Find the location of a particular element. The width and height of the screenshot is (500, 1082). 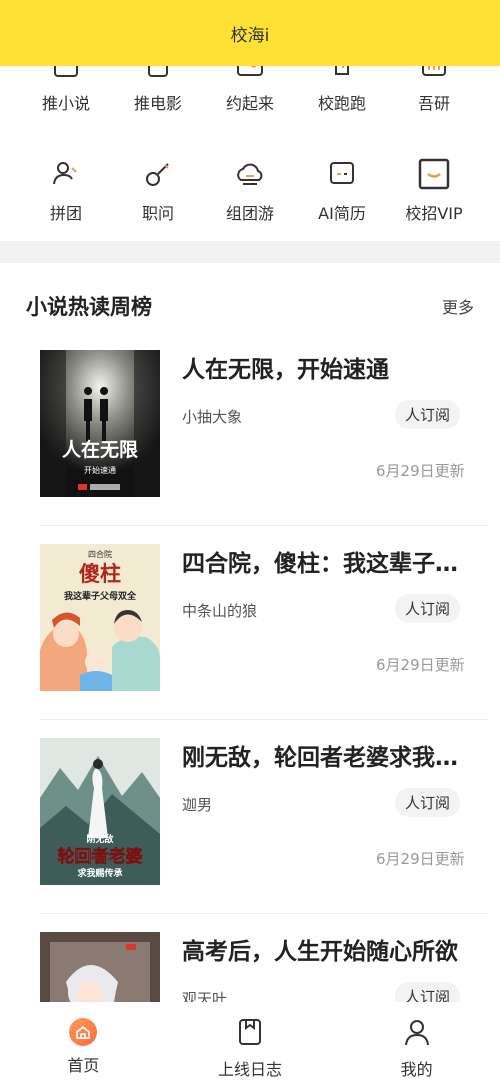

grid-item-meetup: 约起来 is located at coordinates (250, 90).